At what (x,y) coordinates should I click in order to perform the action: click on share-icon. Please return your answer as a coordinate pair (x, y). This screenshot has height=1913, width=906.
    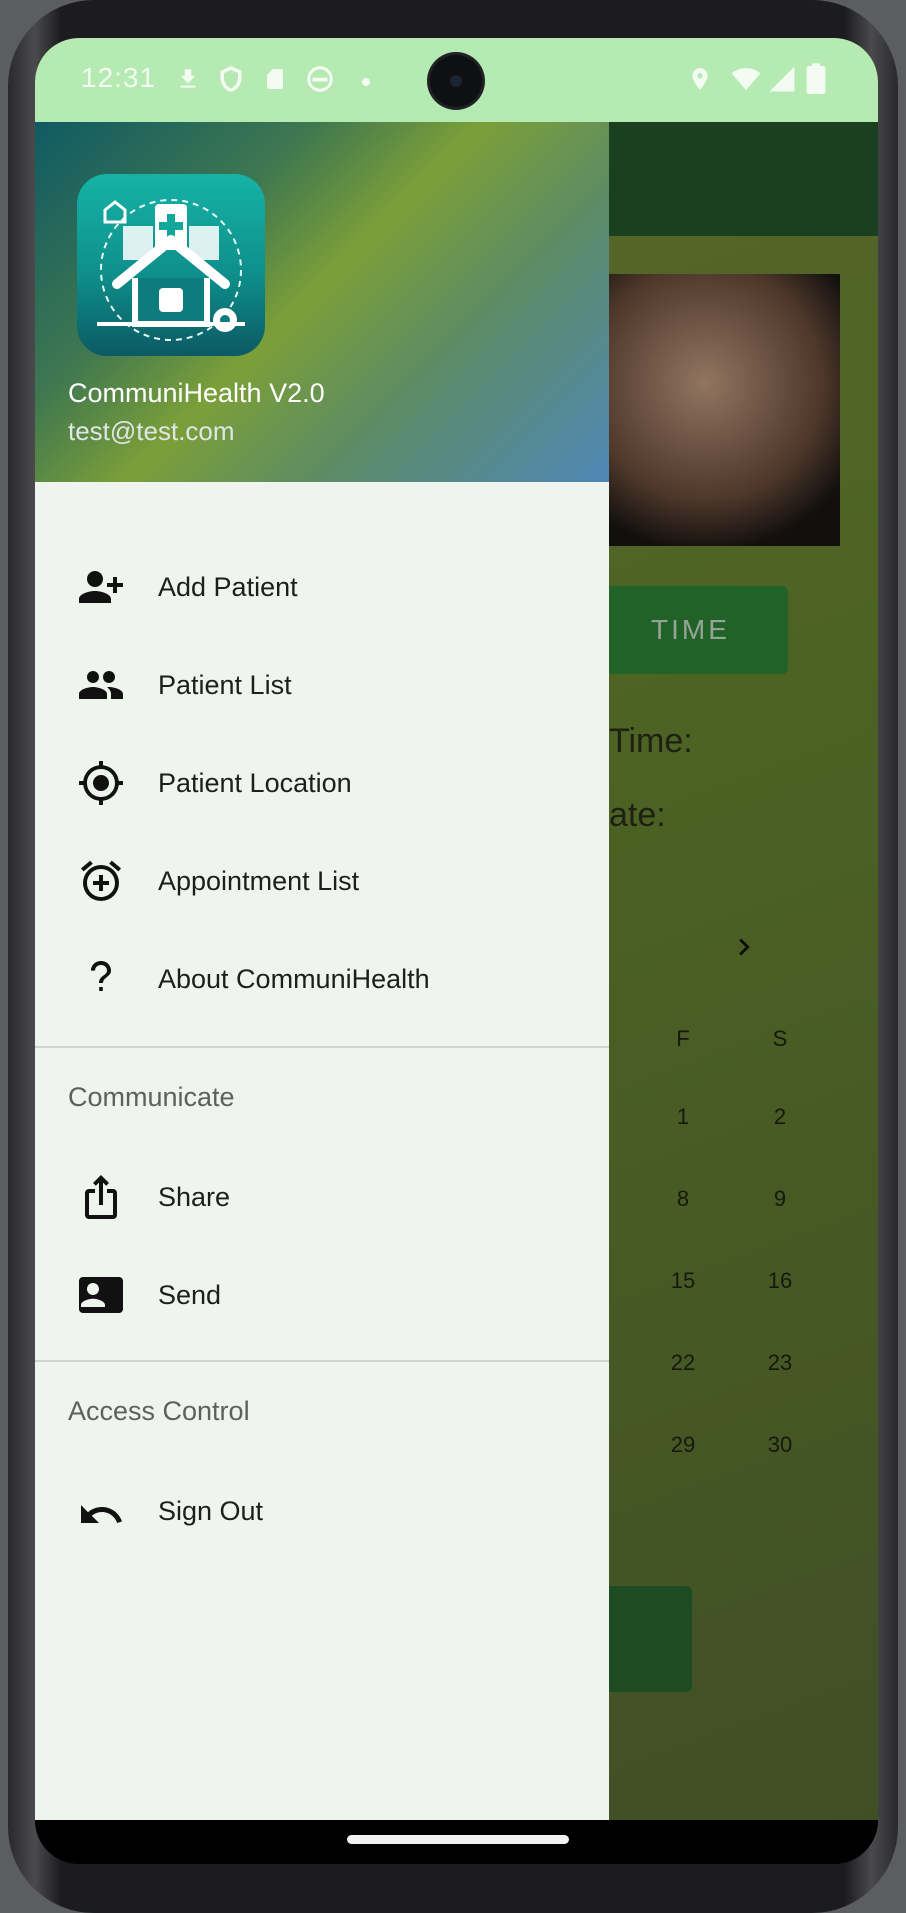
    Looking at the image, I should click on (101, 1197).